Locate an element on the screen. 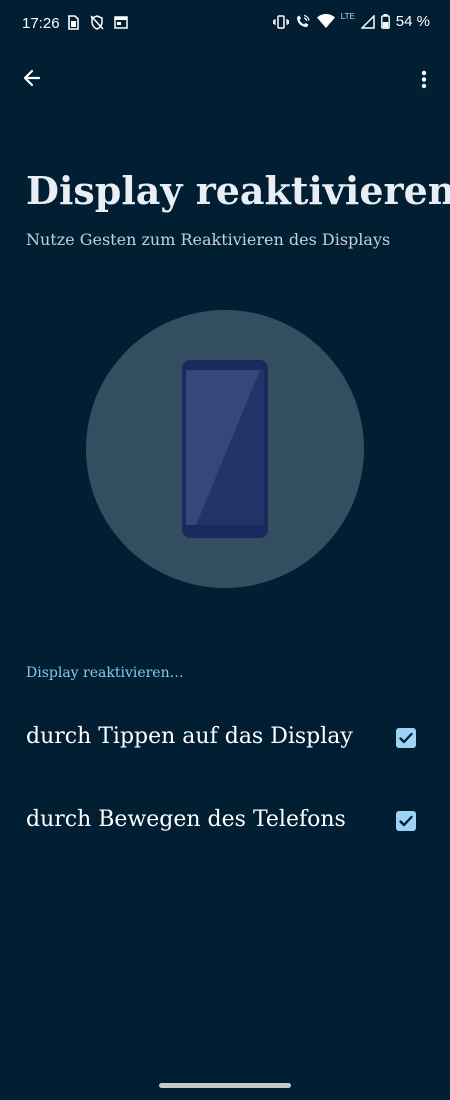 Image resolution: width=450 pixels, height=1100 pixels. setting-label: durch Bewegen des Telefons is located at coordinates (186, 819).